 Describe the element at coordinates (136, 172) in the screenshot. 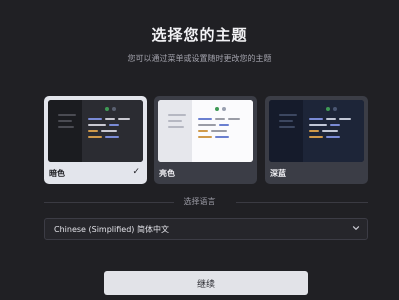

I see `check-icon: ✓` at that location.